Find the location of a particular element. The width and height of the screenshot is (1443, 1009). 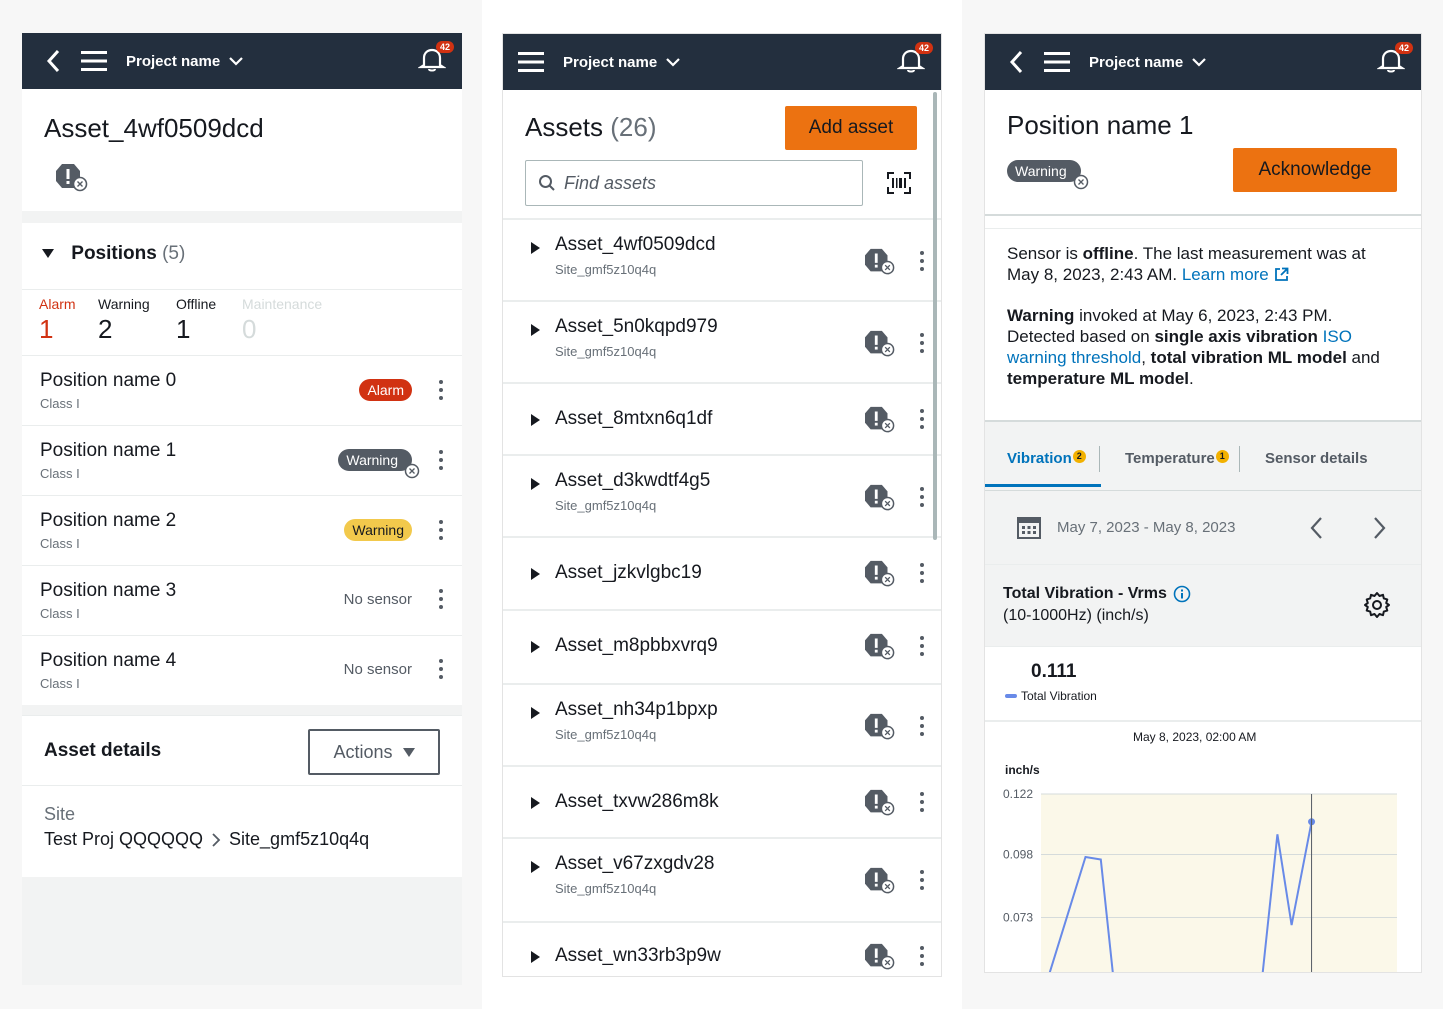

tab-temperature: Temperature 1 is located at coordinates (1177, 458).